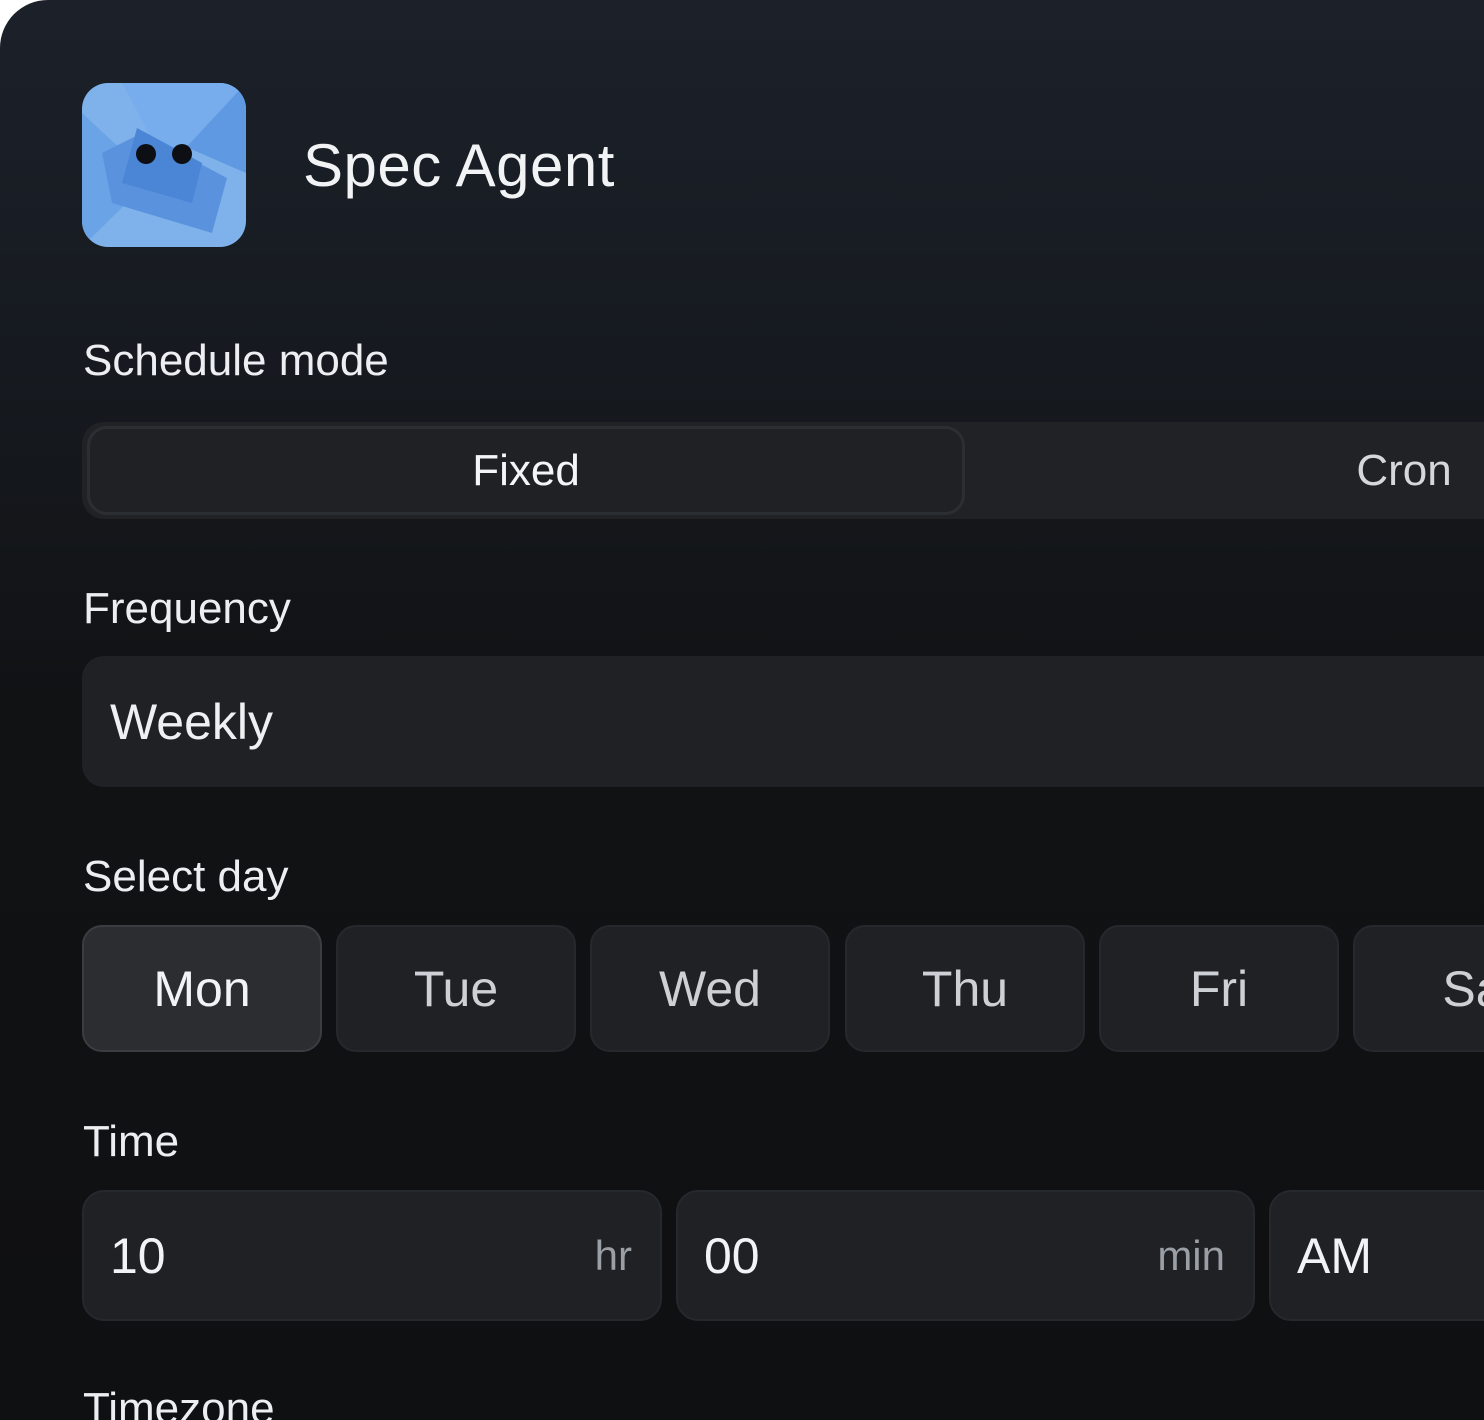  Describe the element at coordinates (613, 1255) in the screenshot. I see `hour-unit: hr` at that location.